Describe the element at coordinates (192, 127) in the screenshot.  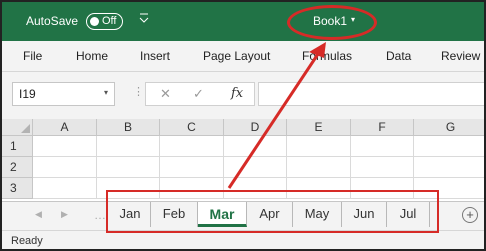
I see `column-header-c: C` at that location.